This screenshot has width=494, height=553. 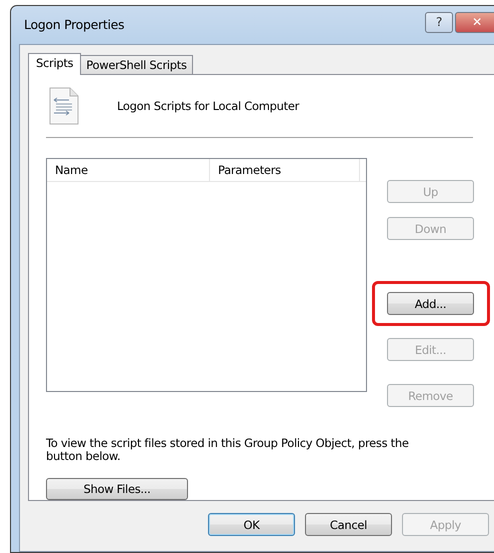 I want to click on column-header: Parameters, so click(x=285, y=170).